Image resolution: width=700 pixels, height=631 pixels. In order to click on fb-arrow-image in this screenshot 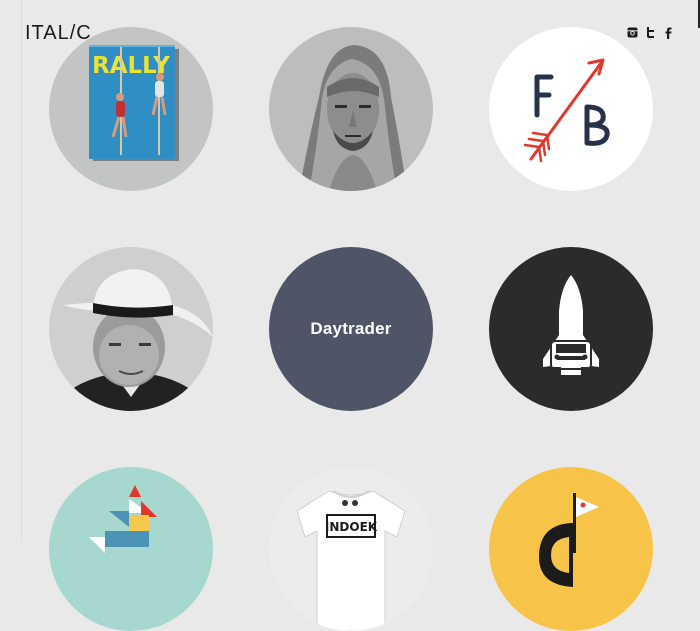, I will do `click(571, 109)`.